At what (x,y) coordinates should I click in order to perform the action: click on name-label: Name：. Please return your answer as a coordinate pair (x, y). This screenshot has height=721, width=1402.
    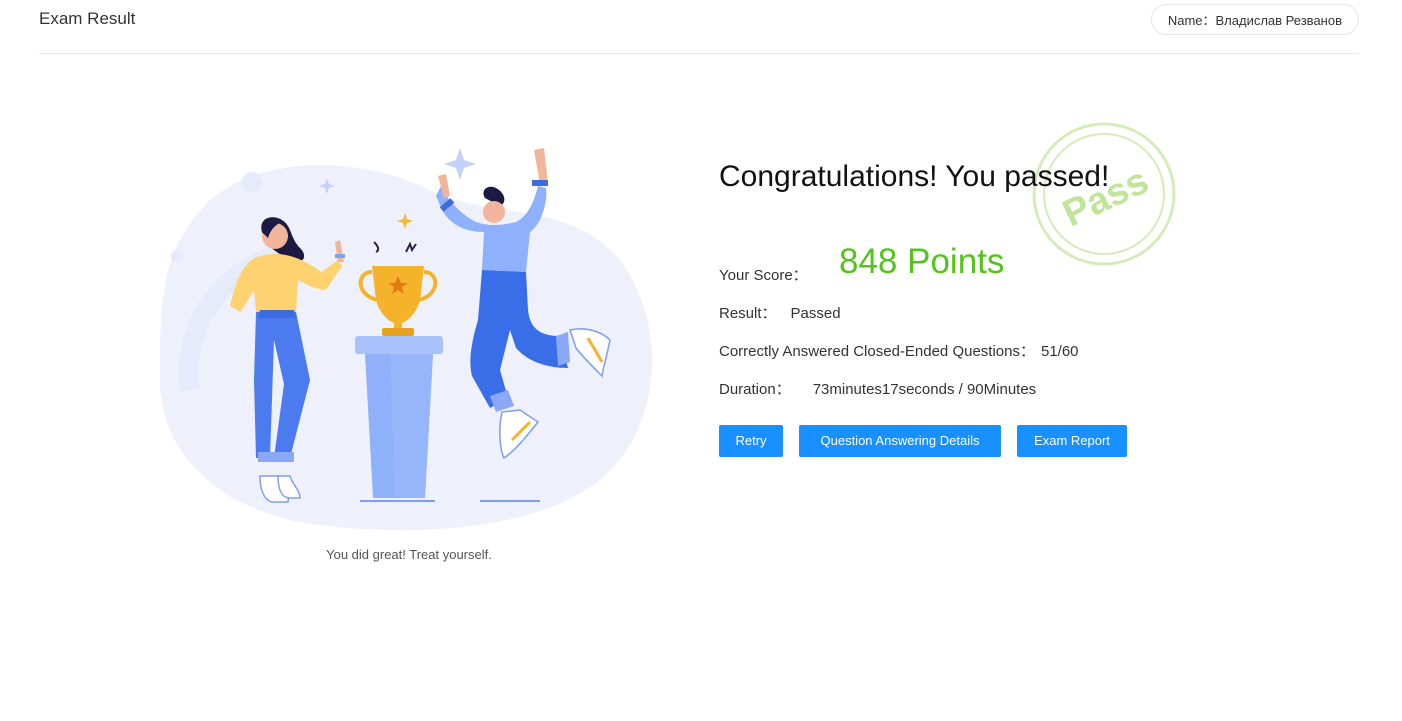
    Looking at the image, I should click on (1191, 20).